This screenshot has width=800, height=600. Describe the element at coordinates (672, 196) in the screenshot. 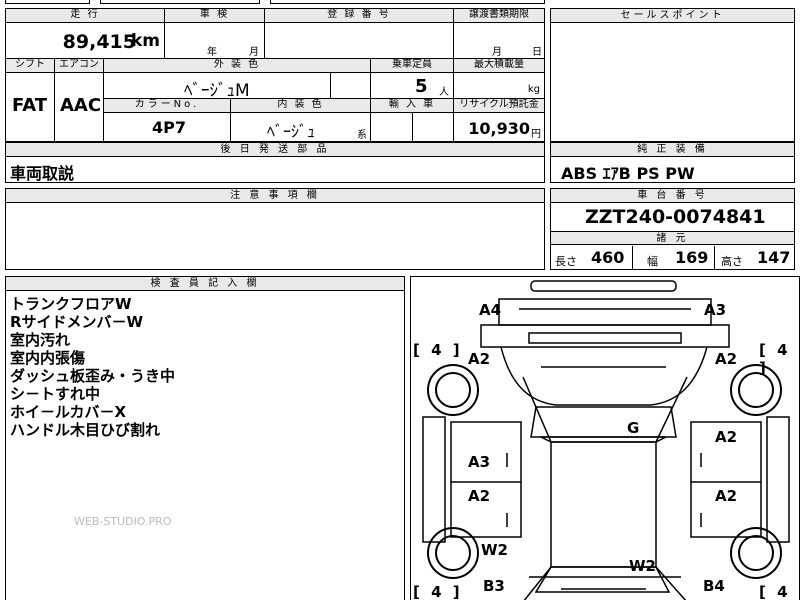

I see `chassis-header: 車 台 番 号` at that location.